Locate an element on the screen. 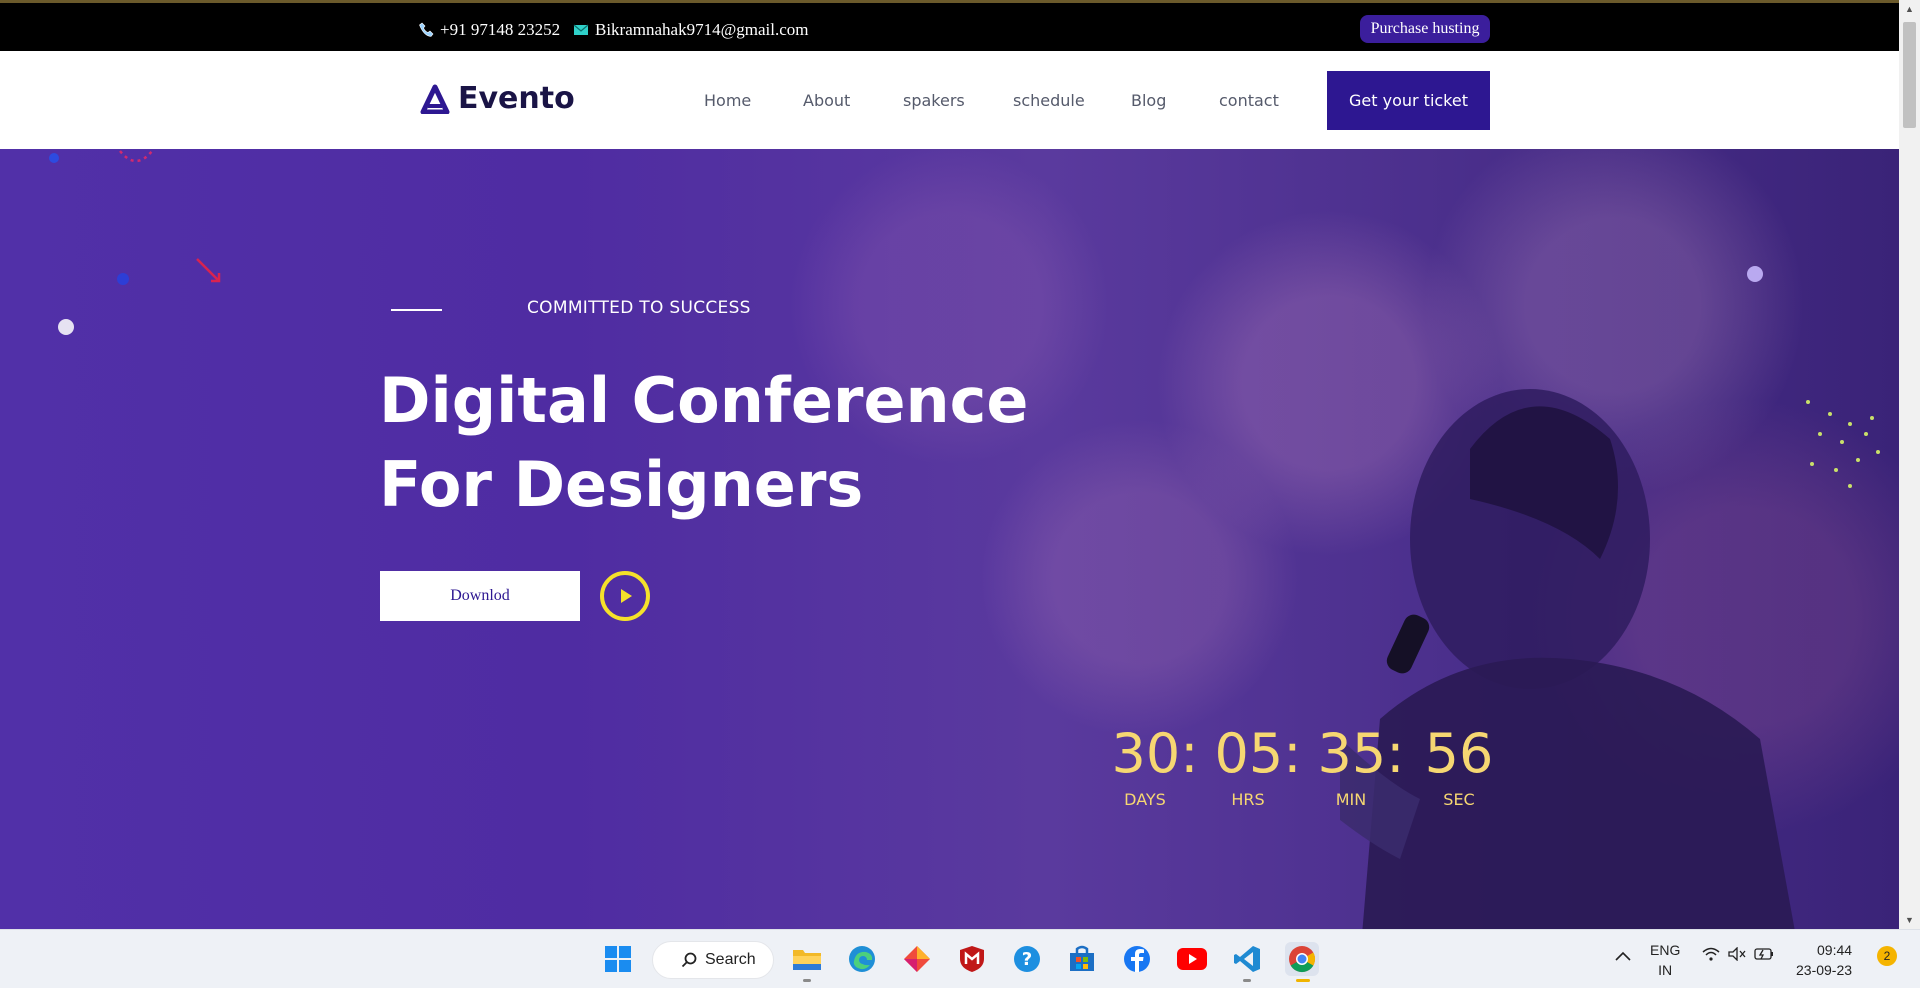 The image size is (1920, 988). phone-icon is located at coordinates (426, 29).